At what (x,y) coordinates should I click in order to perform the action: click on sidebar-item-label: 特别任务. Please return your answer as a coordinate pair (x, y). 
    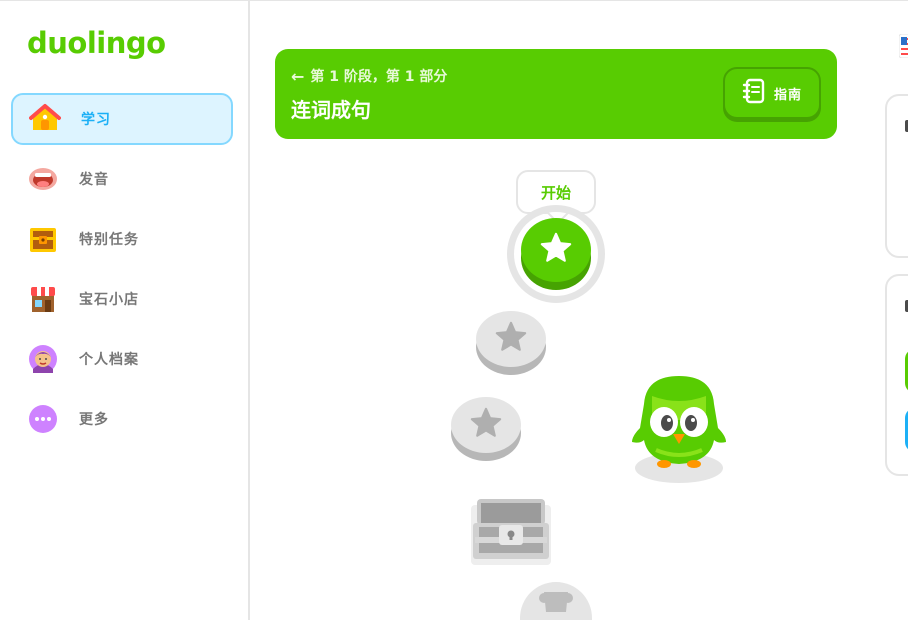
    Looking at the image, I should click on (109, 240).